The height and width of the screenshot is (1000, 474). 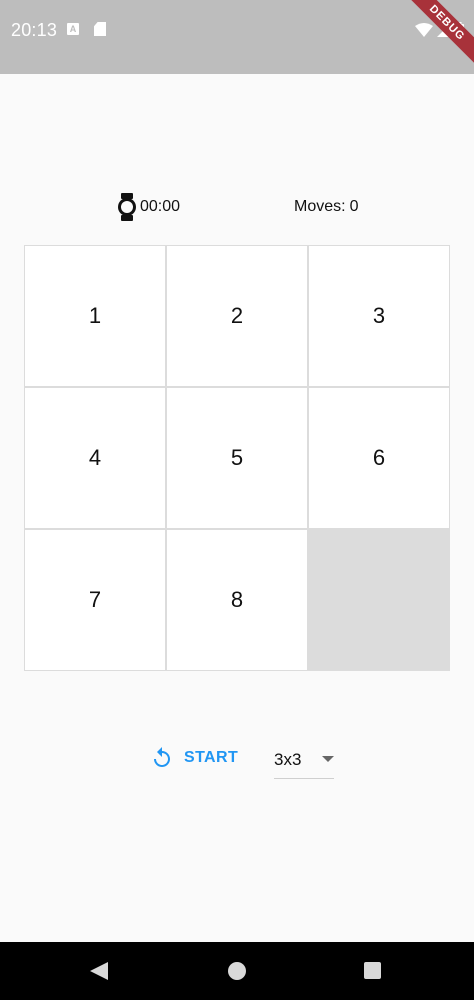 I want to click on wifi-icon, so click(x=424, y=30).